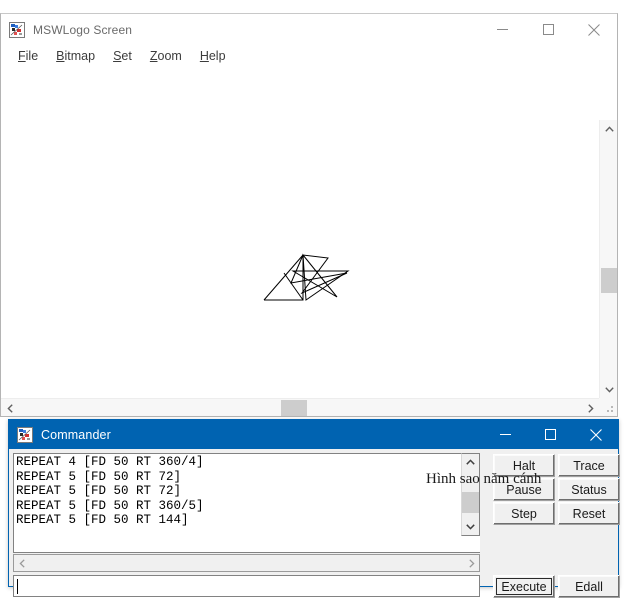 This screenshot has width=627, height=598. What do you see at coordinates (294, 408) in the screenshot?
I see `main-horizontal-scroll-thumb` at bounding box center [294, 408].